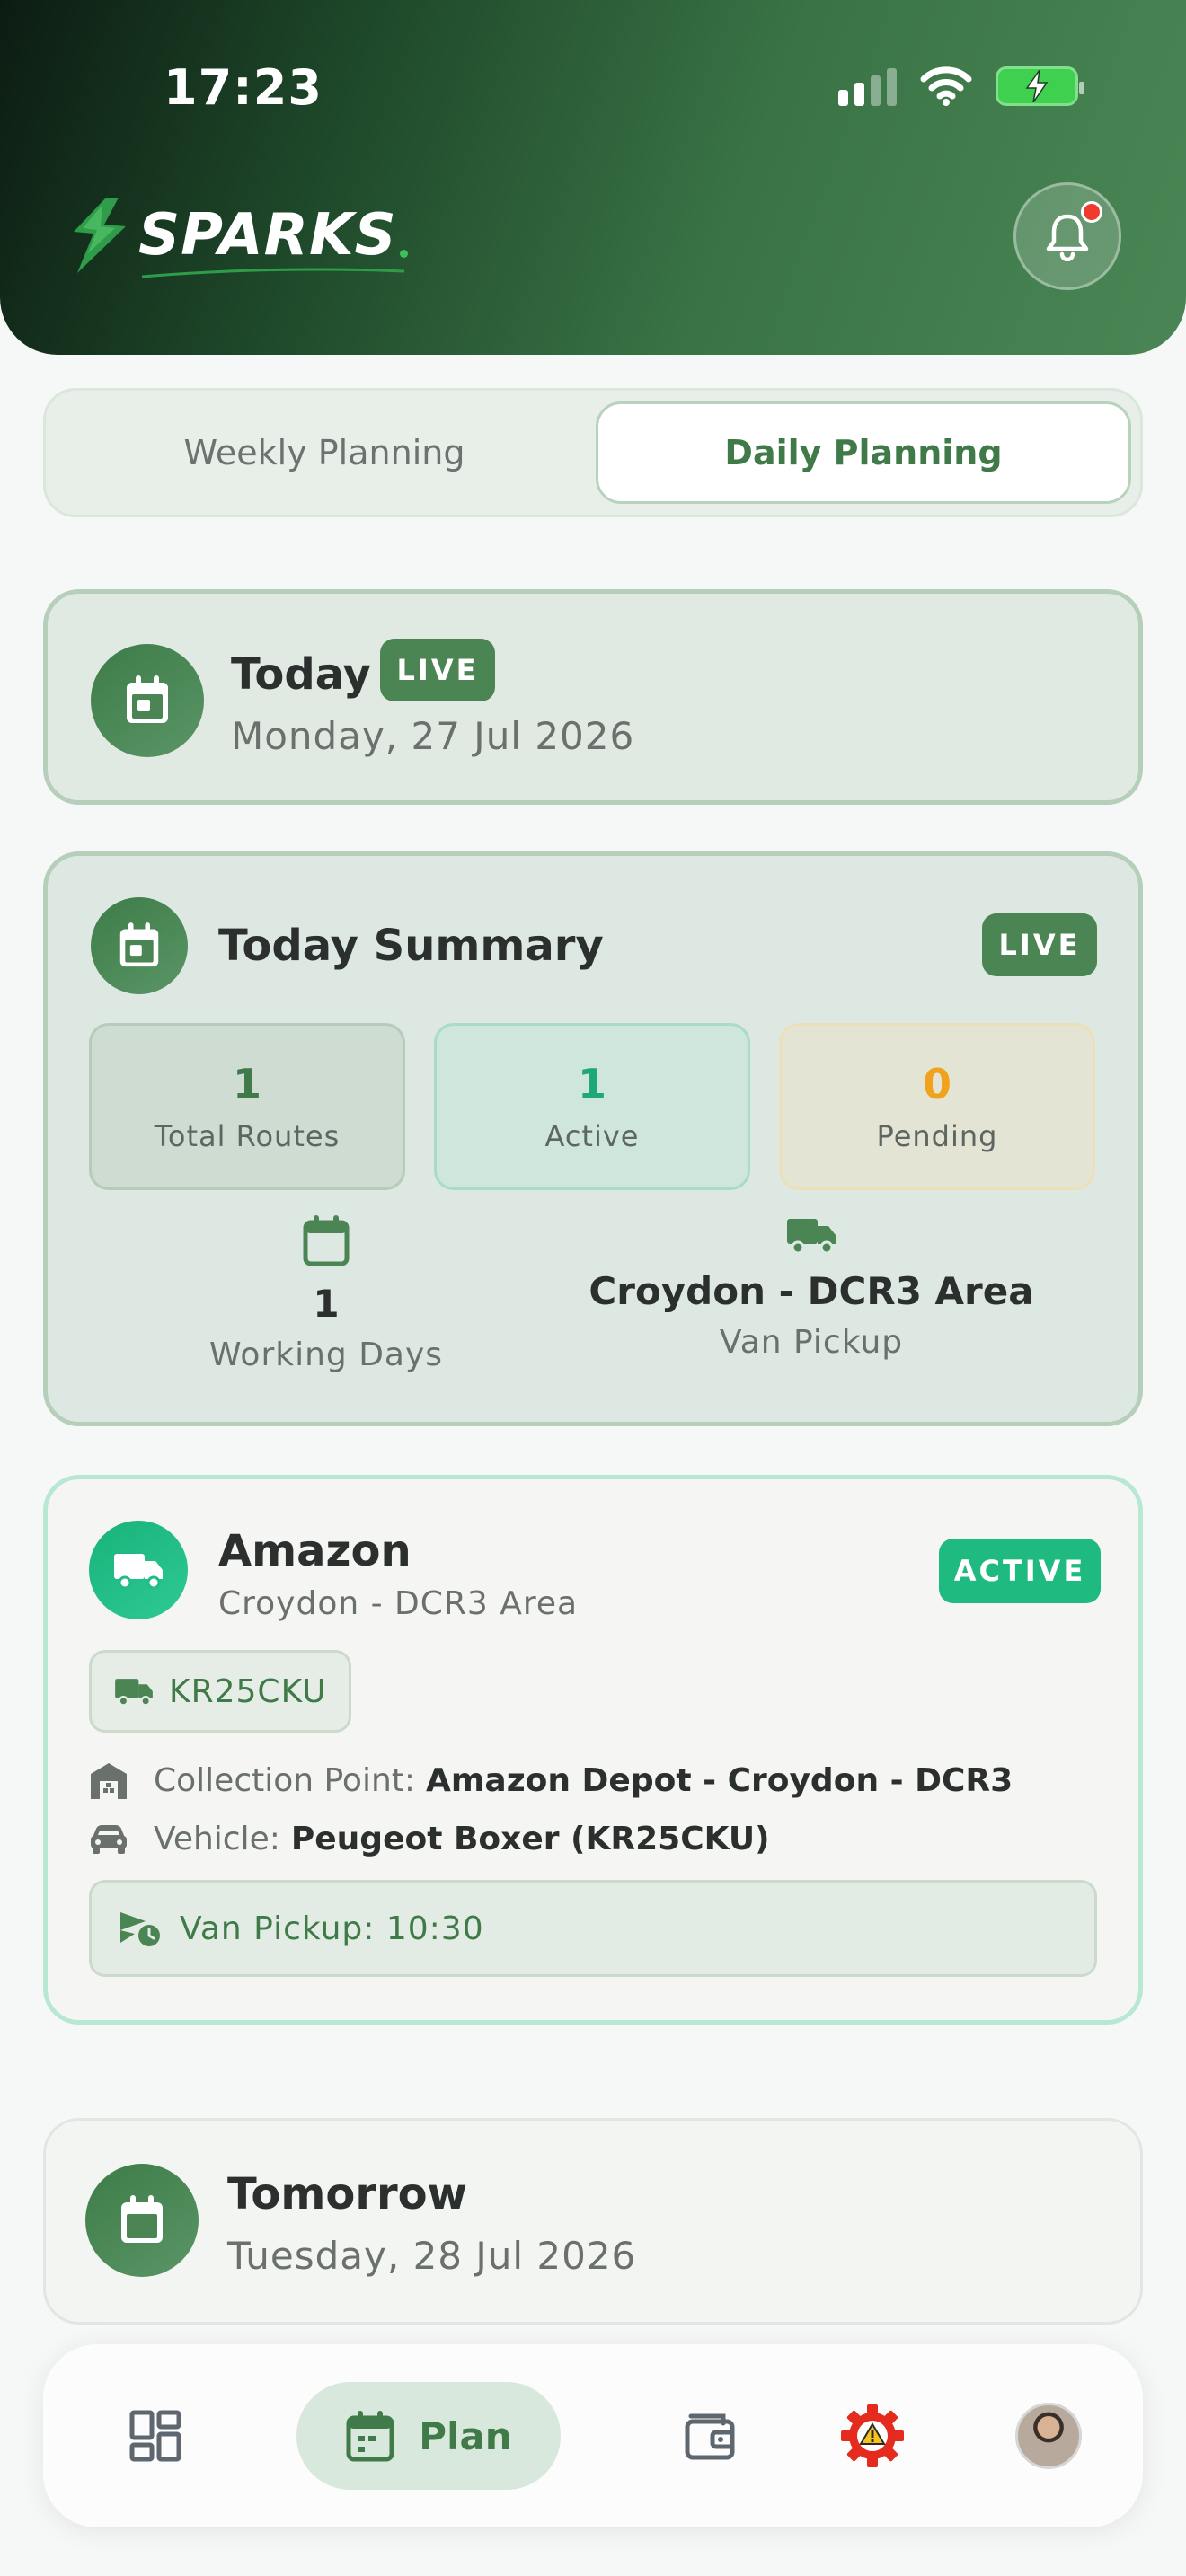 The width and height of the screenshot is (1186, 2576). Describe the element at coordinates (863, 452) in the screenshot. I see `tab-daily-planning: Daily Planning` at that location.